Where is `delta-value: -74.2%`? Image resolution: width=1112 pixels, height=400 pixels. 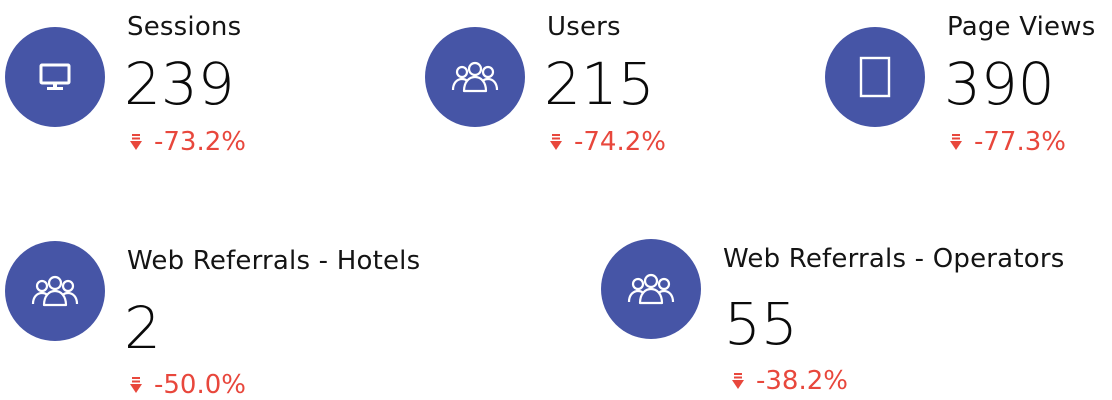 delta-value: -74.2% is located at coordinates (620, 142).